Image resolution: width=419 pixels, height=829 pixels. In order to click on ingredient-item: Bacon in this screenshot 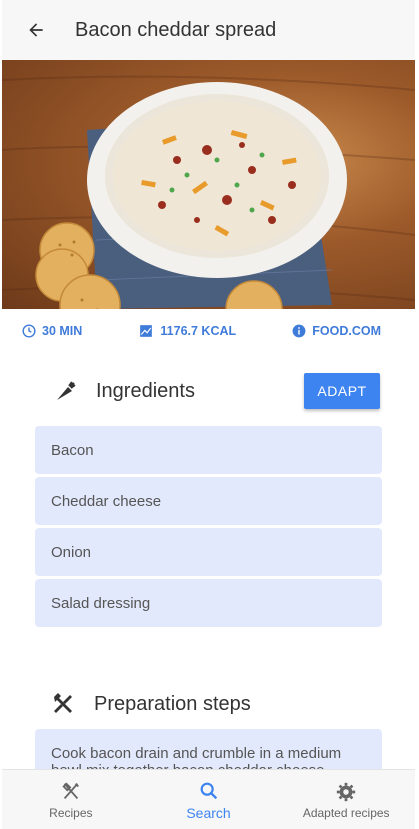, I will do `click(208, 450)`.